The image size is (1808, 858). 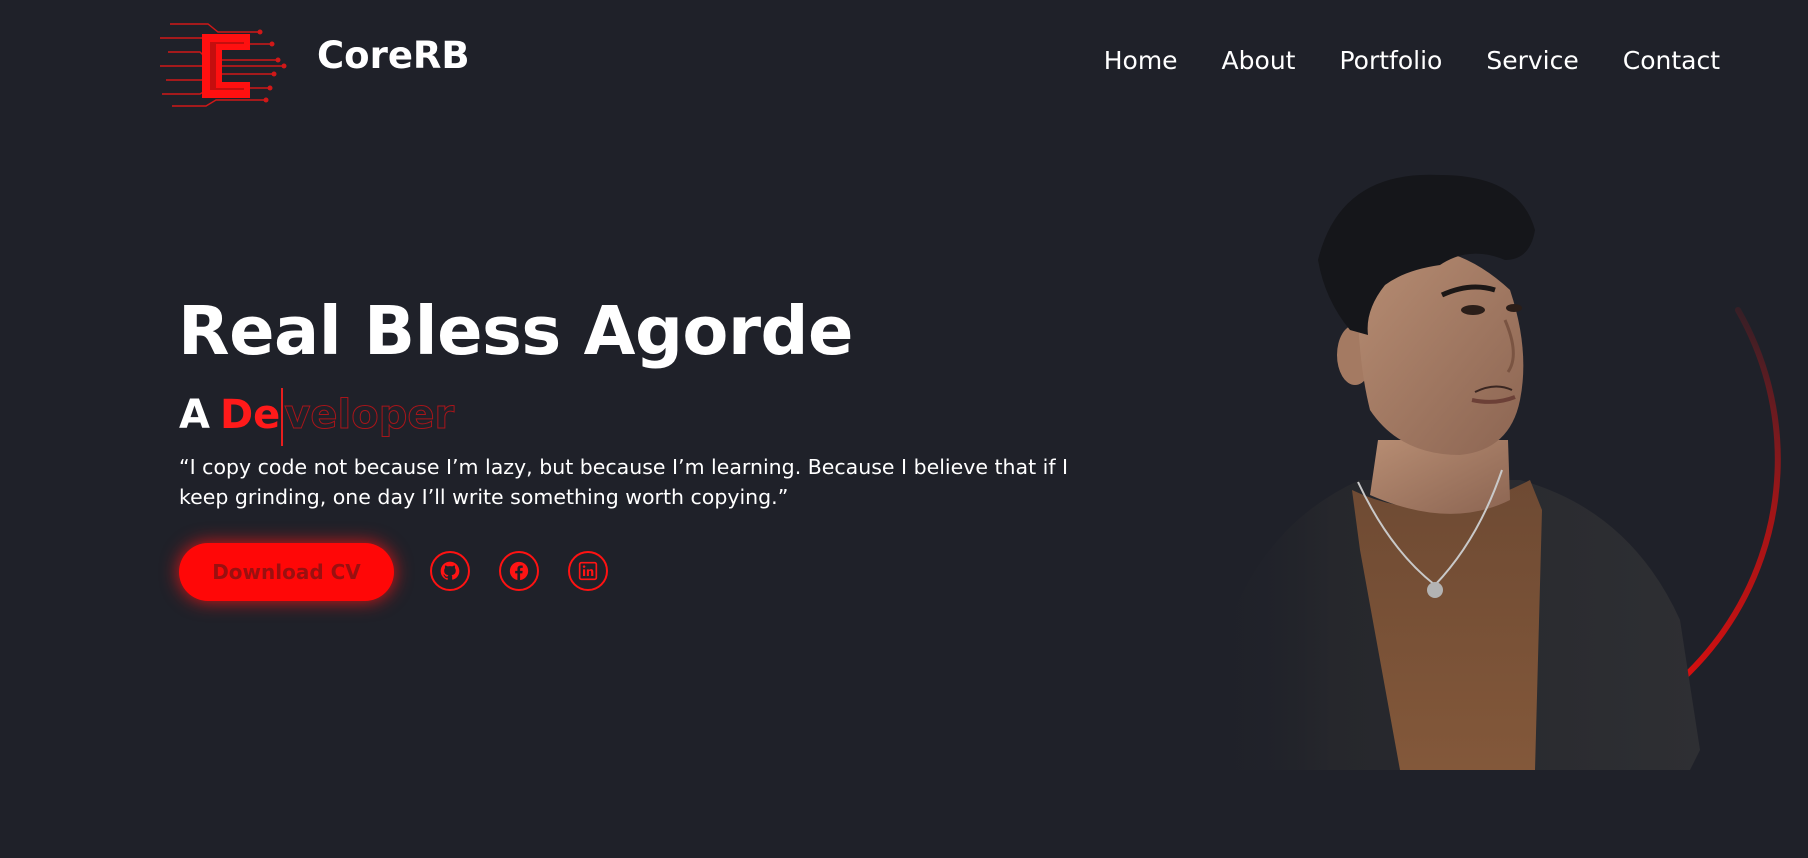 I want to click on role-prefix: A, so click(x=194, y=415).